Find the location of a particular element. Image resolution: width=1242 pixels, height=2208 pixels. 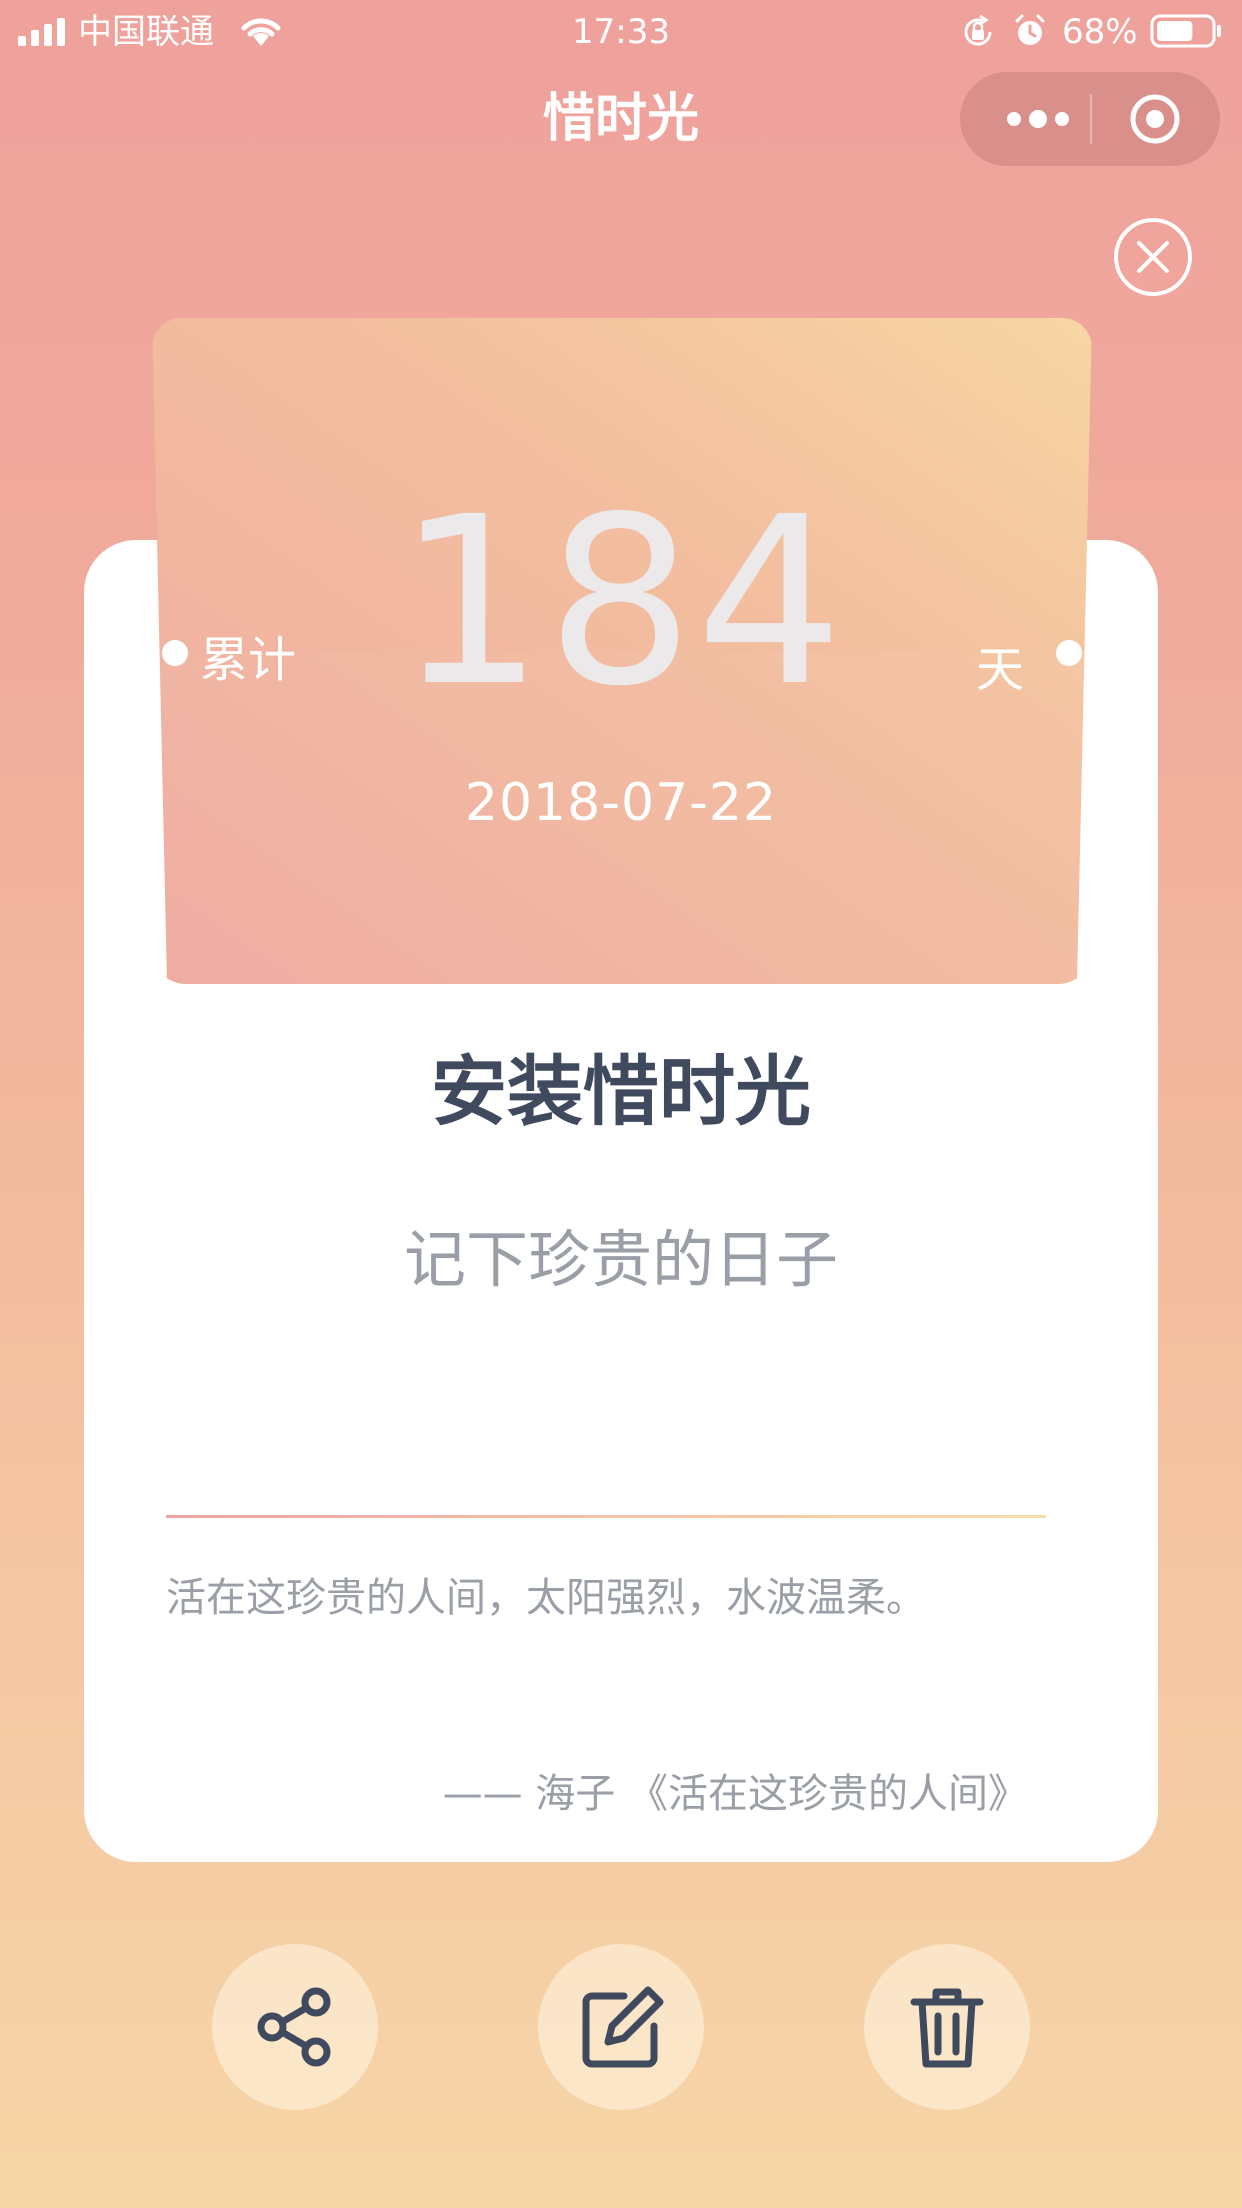

mini-program-capsule is located at coordinates (1090, 119).